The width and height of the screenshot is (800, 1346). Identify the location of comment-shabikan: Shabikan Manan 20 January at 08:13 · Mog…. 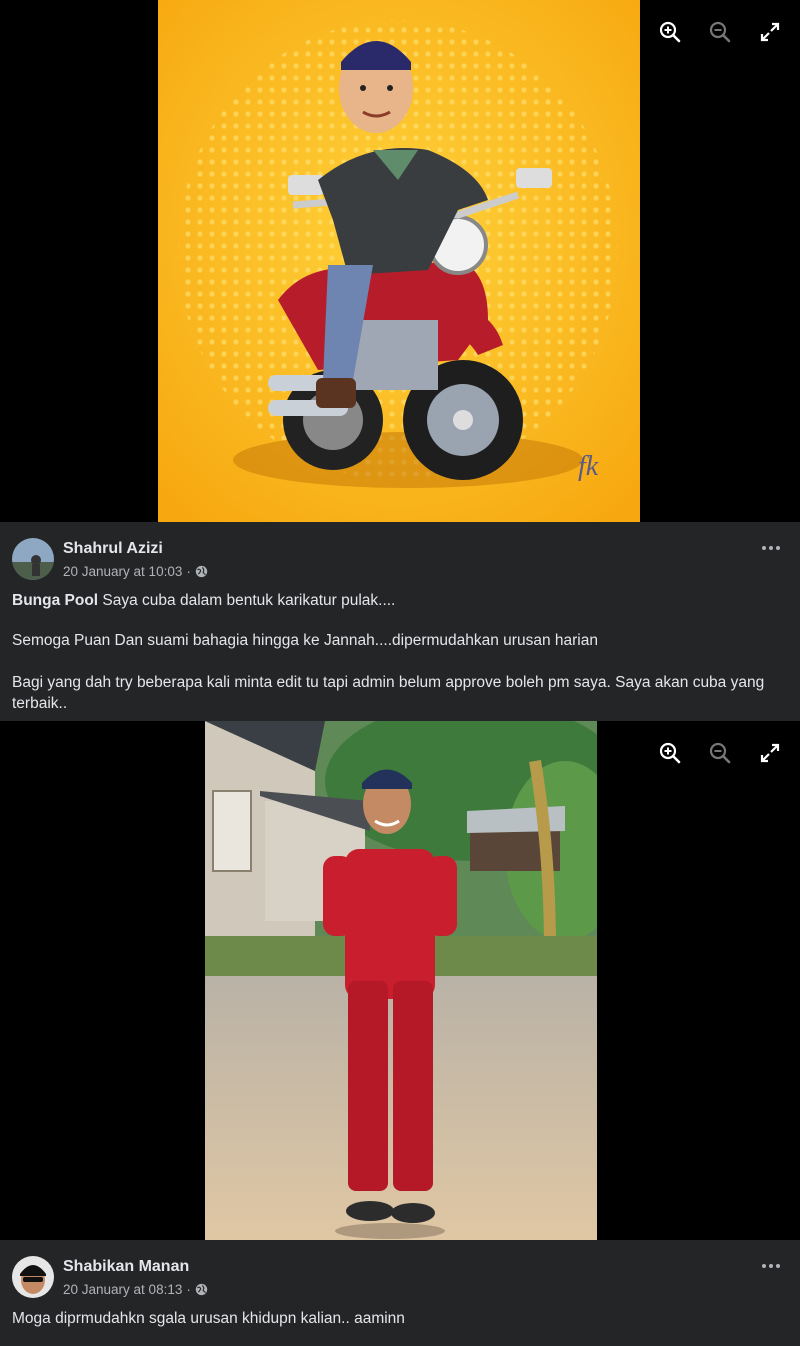
(400, 1293).